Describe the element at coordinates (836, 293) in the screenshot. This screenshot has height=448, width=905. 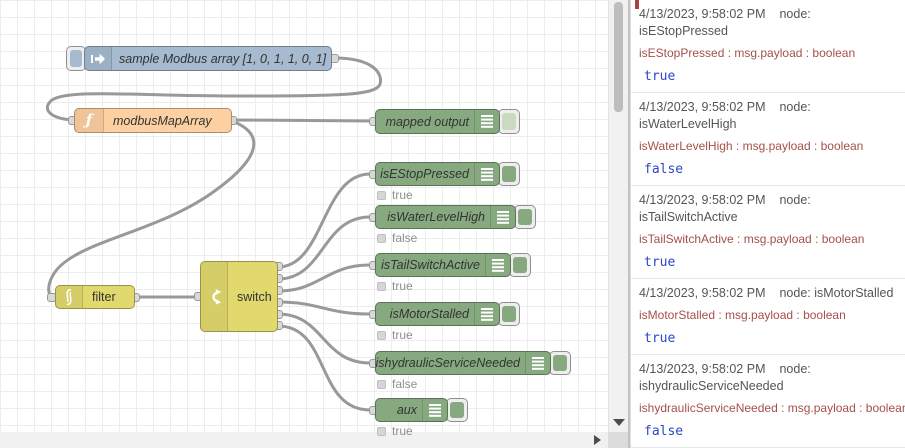
I see `debug-message-node: node: isMotorStalled` at that location.